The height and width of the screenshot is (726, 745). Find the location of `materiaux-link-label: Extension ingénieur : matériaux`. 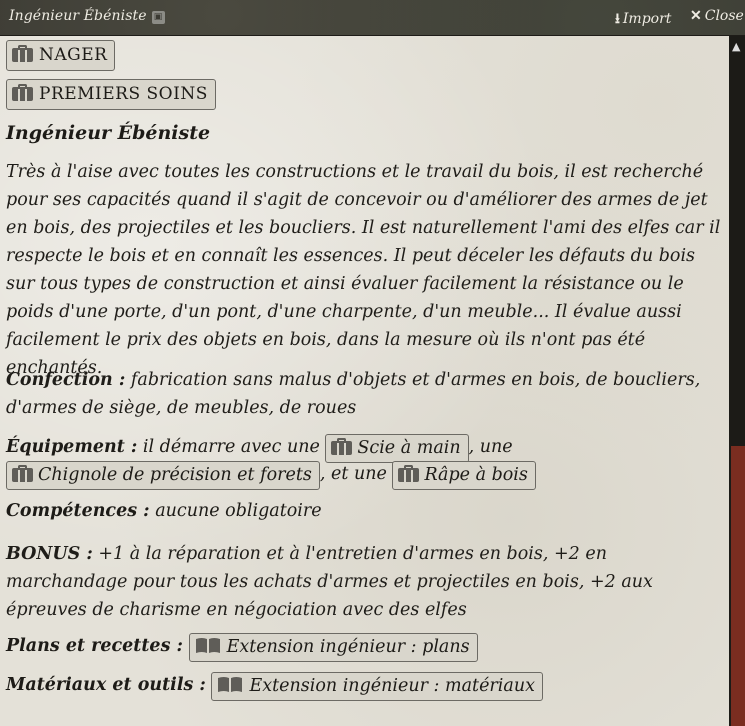

materiaux-link-label: Extension ingénieur : matériaux is located at coordinates (392, 686).